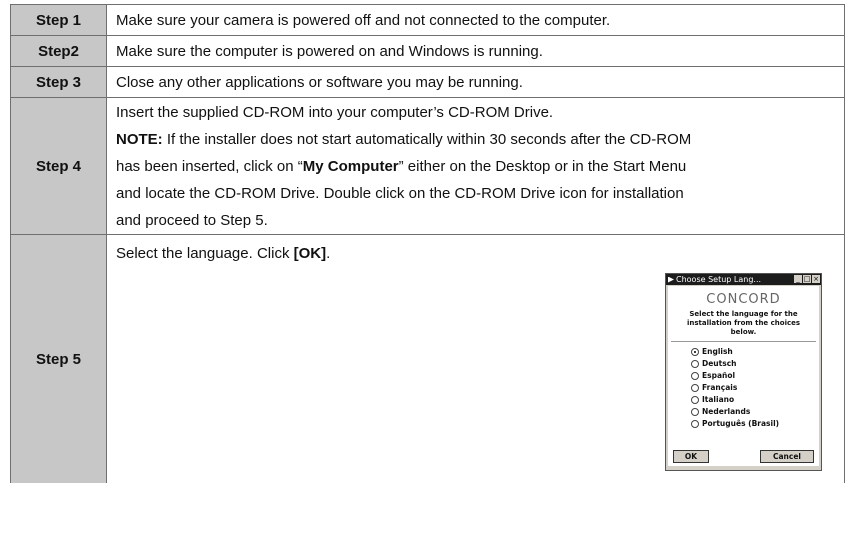 The image size is (857, 541). I want to click on dialog-titlebar: Choose Setup Lang... _ □ ×, so click(743, 279).